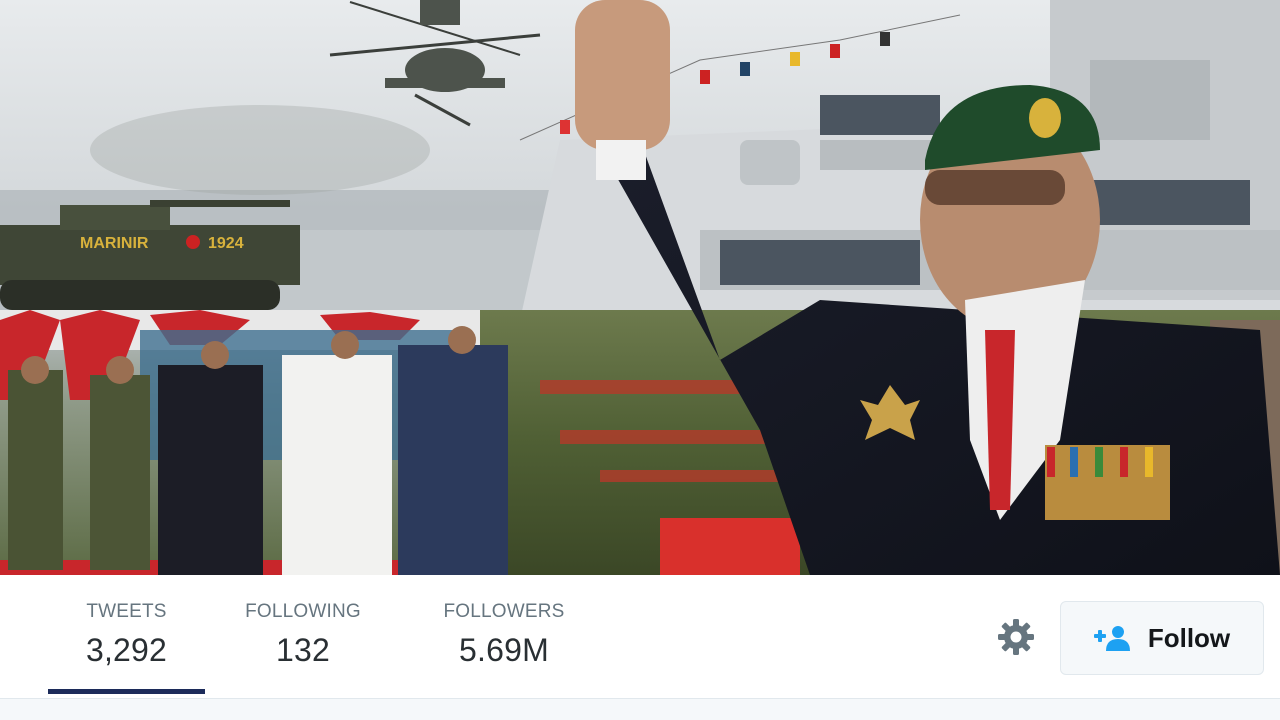 This screenshot has width=1280, height=720. Describe the element at coordinates (126, 650) in the screenshot. I see `tweets-stat-value: 3,292` at that location.